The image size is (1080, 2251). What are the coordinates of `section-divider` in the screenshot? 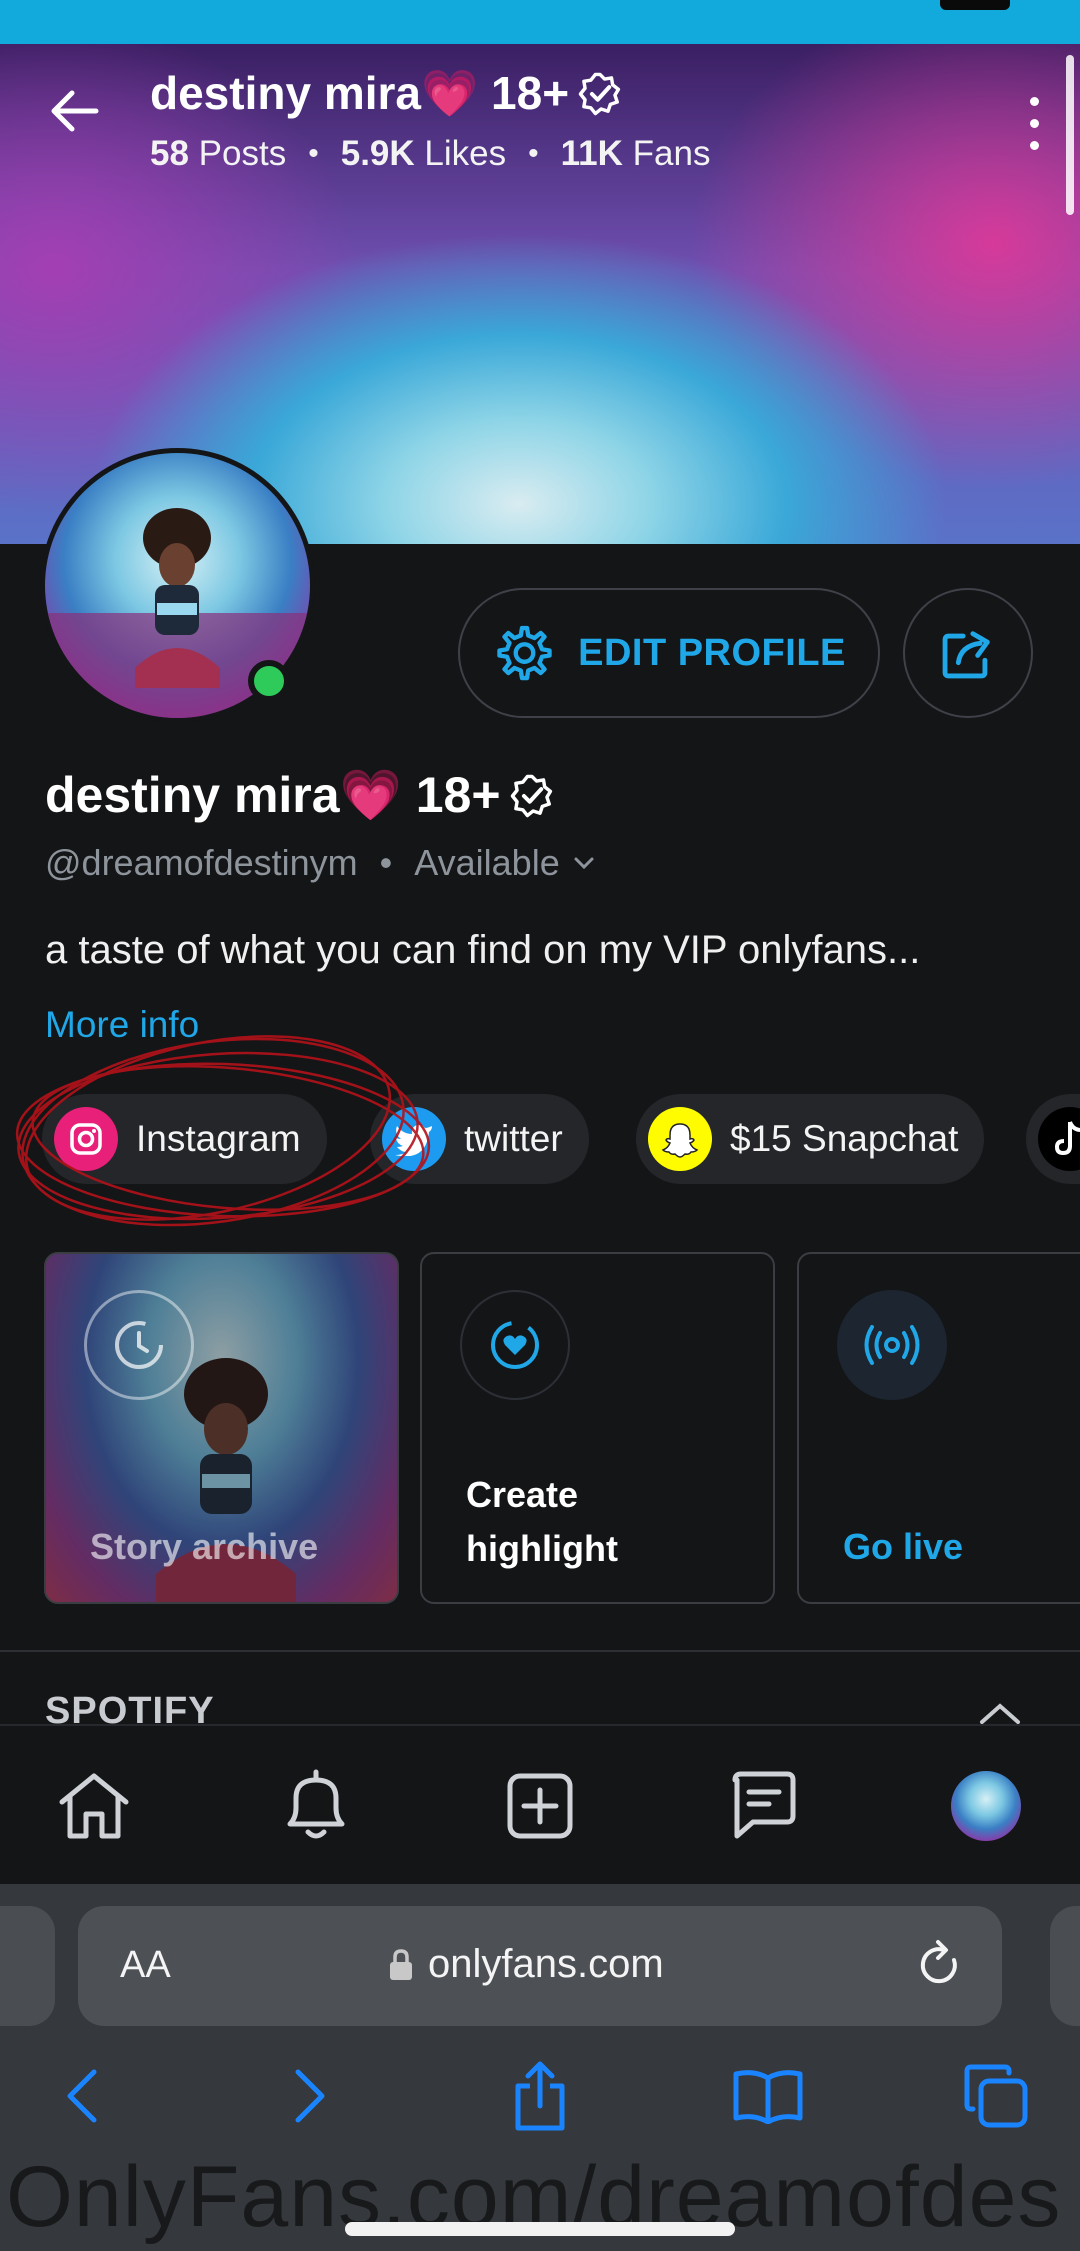 It's located at (540, 1651).